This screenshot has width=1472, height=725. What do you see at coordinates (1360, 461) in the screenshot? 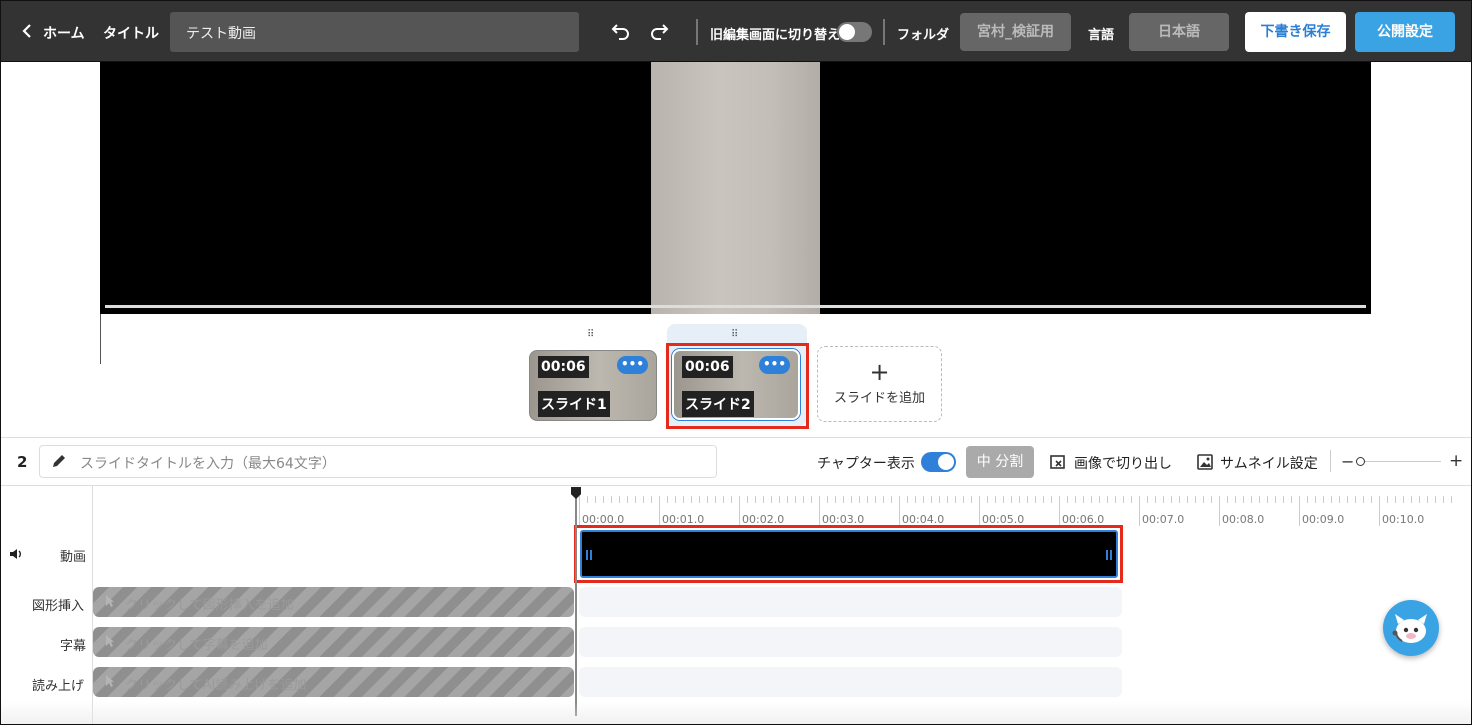
I see `zoom-slider-handle` at bounding box center [1360, 461].